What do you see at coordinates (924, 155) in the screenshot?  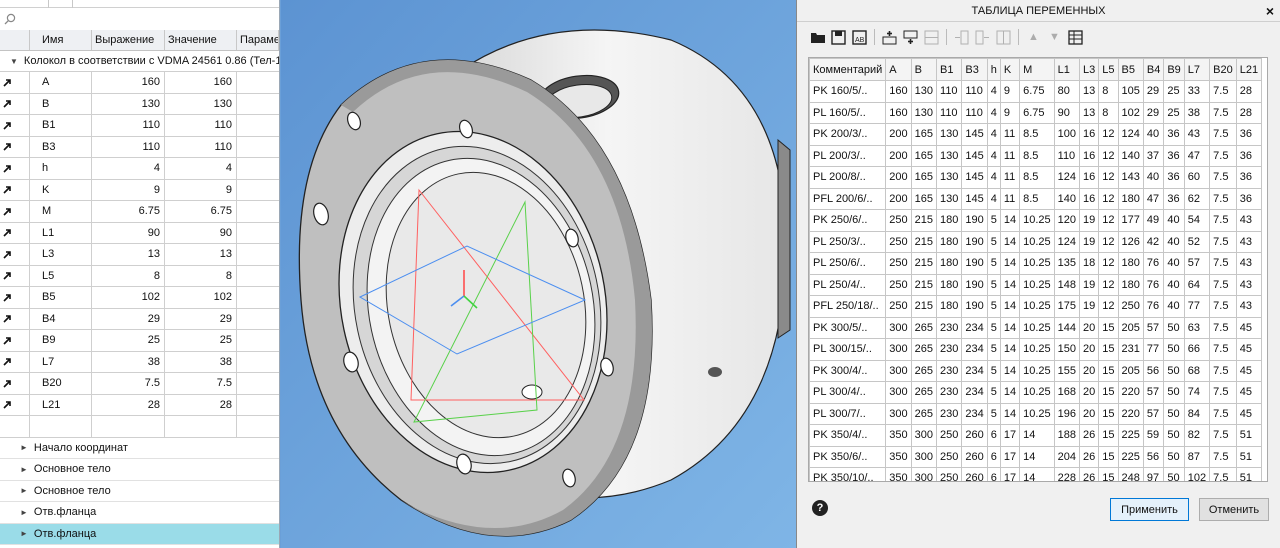 I see `table-cell: 165` at bounding box center [924, 155].